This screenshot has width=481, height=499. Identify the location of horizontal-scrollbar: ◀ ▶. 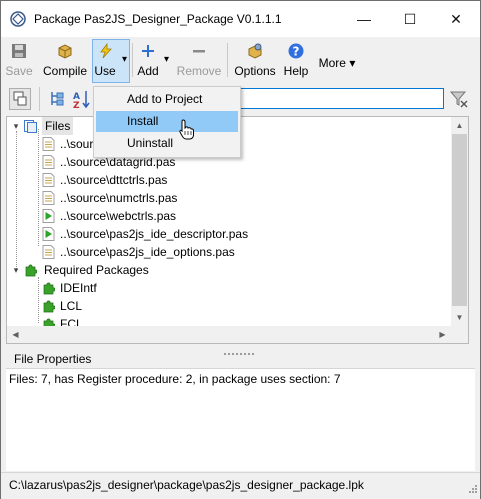
(229, 334).